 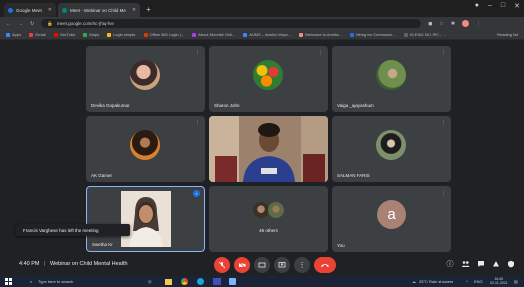 What do you see at coordinates (8, 24) in the screenshot?
I see `back-icon: ←` at bounding box center [8, 24].